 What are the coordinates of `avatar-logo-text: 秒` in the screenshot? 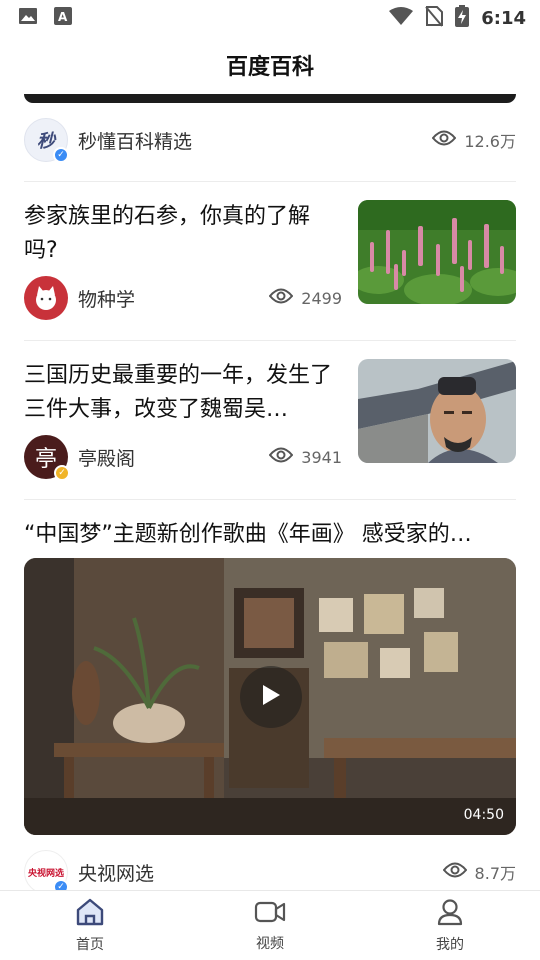 It's located at (46, 141).